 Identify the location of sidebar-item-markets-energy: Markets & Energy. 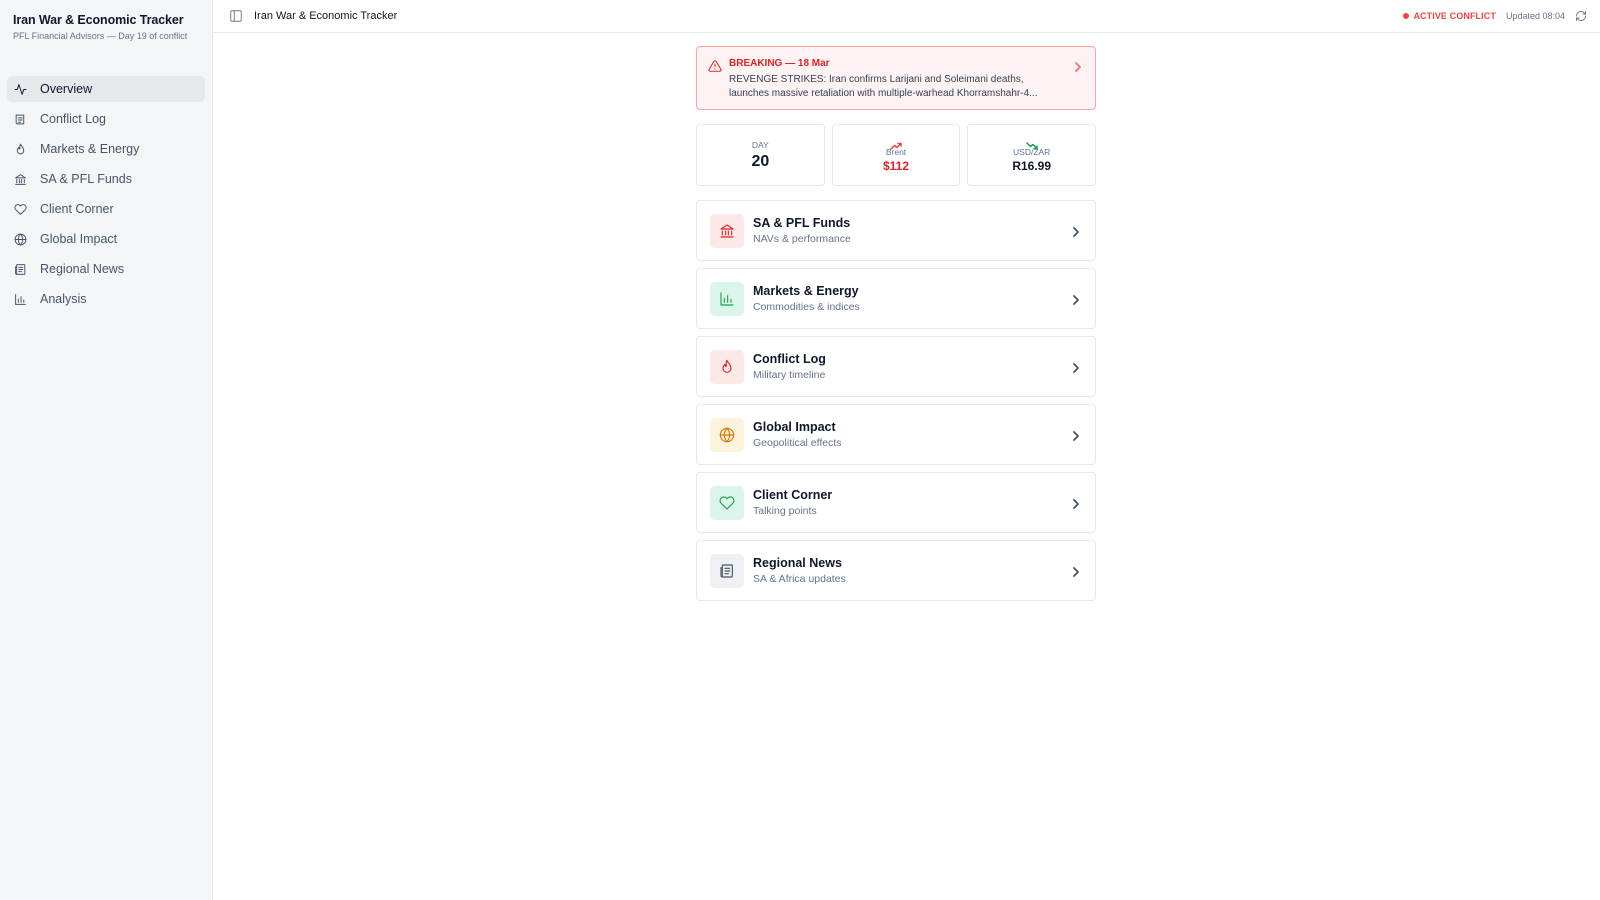
(106, 149).